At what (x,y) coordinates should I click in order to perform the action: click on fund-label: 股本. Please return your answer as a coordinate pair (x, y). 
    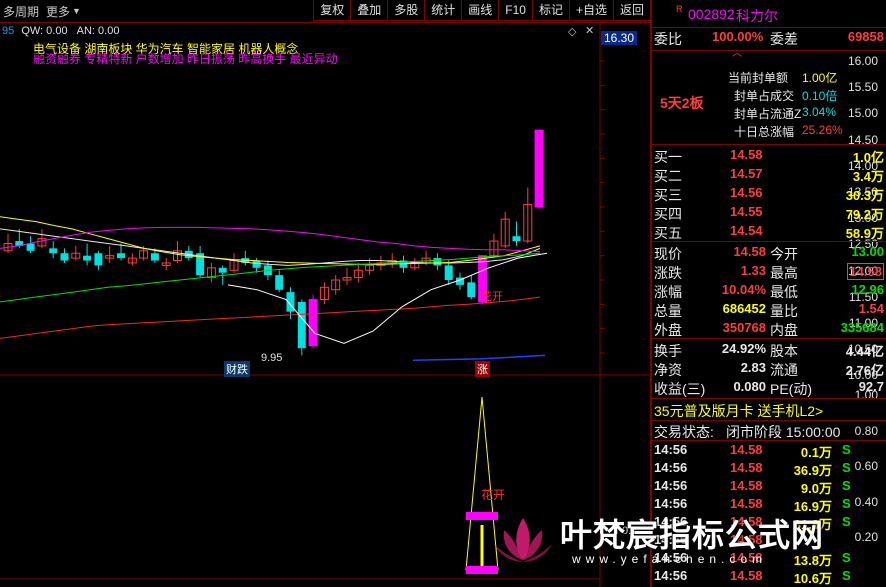
    Looking at the image, I should click on (784, 351).